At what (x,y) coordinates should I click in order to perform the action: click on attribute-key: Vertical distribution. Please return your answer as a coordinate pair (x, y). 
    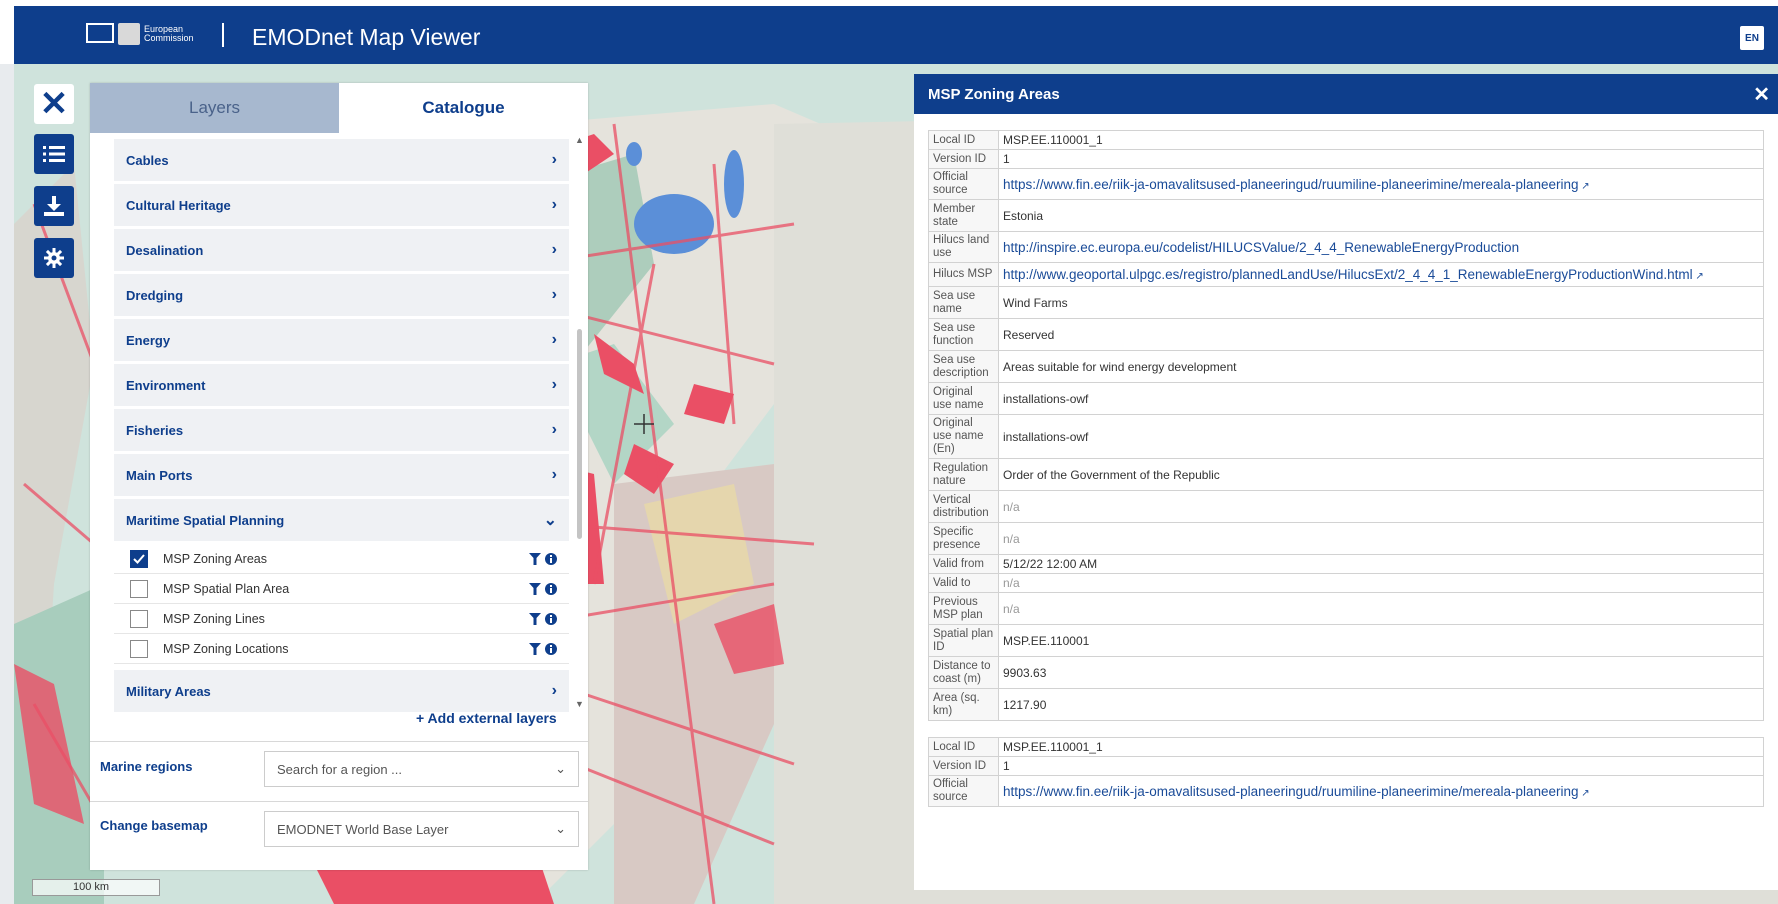
    Looking at the image, I should click on (963, 506).